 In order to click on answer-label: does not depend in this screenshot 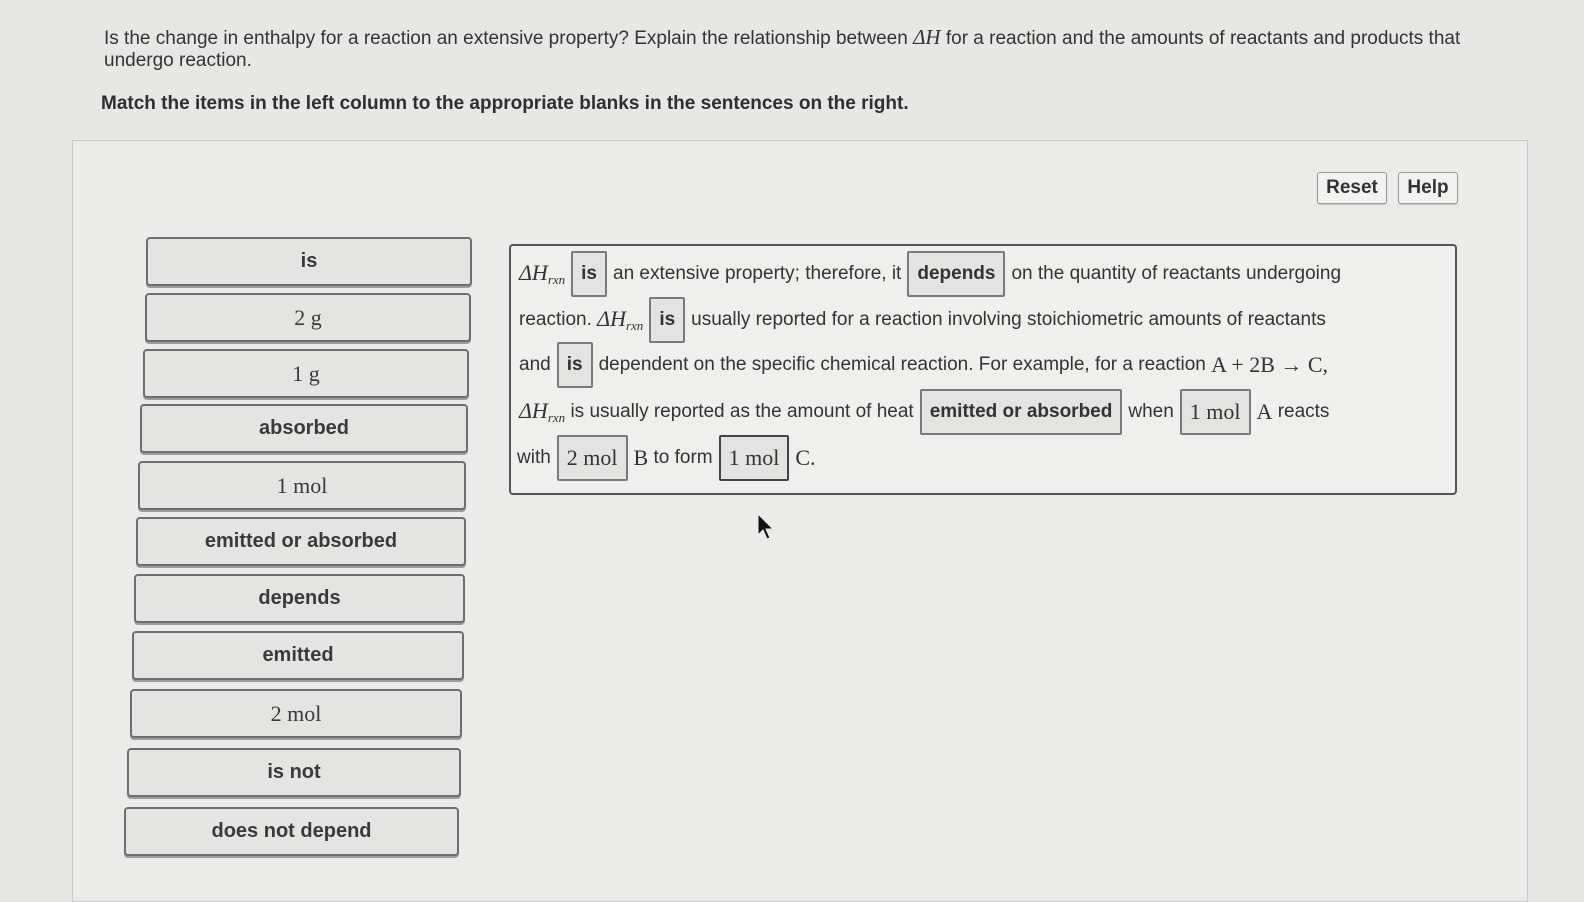, I will do `click(291, 831)`.